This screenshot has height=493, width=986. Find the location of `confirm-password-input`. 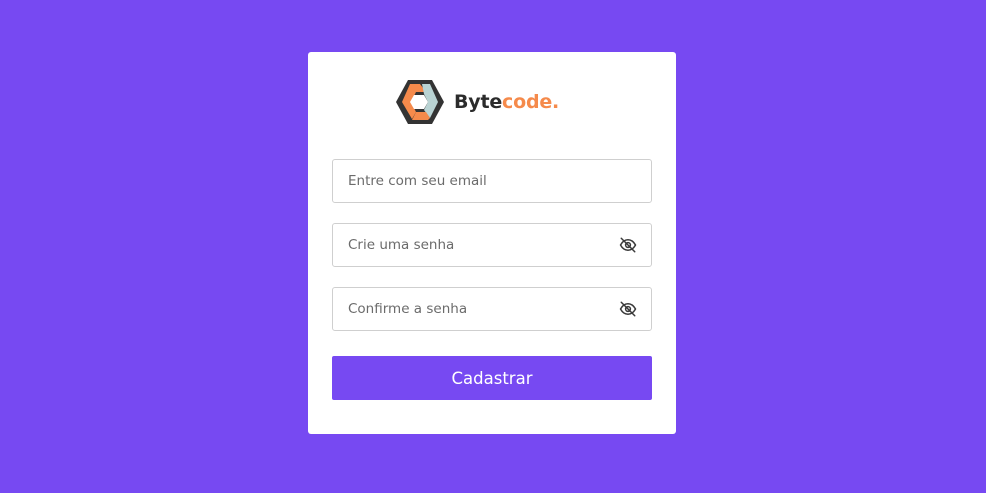

confirm-password-input is located at coordinates (492, 309).